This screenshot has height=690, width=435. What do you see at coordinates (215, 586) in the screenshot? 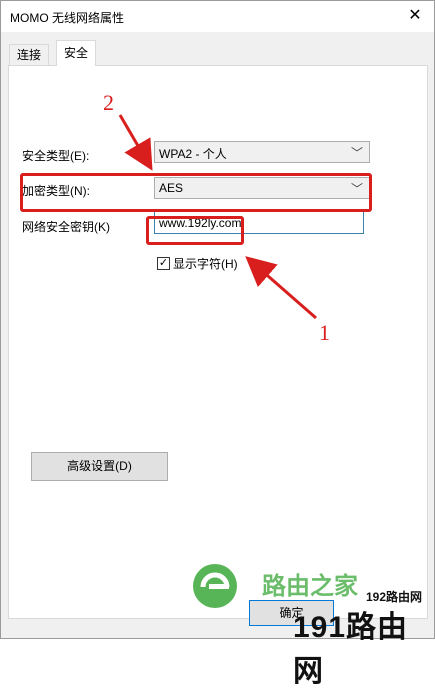
I see `watermark-logo-icon` at bounding box center [215, 586].